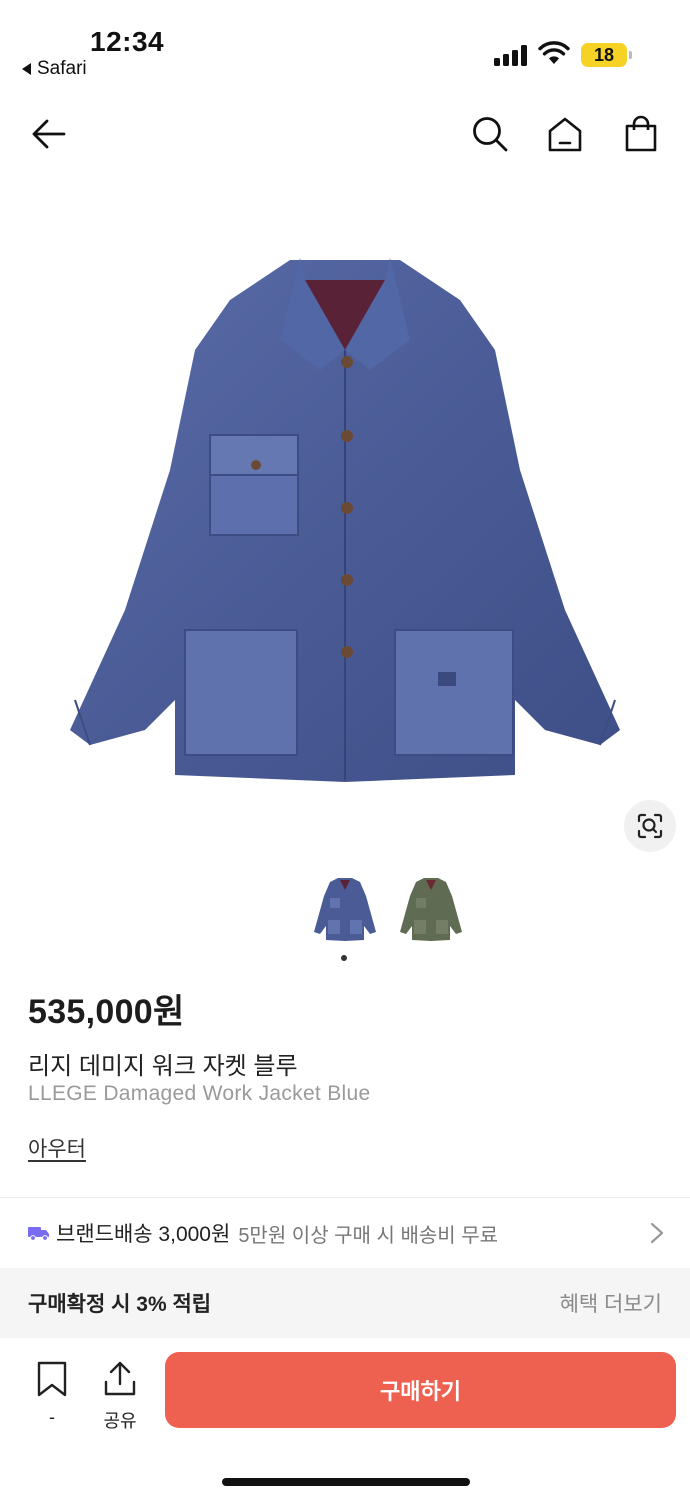 This screenshot has width=690, height=1500. I want to click on reward-benefit-row: 구매확정 시 3% 적립 혜택 더보기, so click(345, 1303).